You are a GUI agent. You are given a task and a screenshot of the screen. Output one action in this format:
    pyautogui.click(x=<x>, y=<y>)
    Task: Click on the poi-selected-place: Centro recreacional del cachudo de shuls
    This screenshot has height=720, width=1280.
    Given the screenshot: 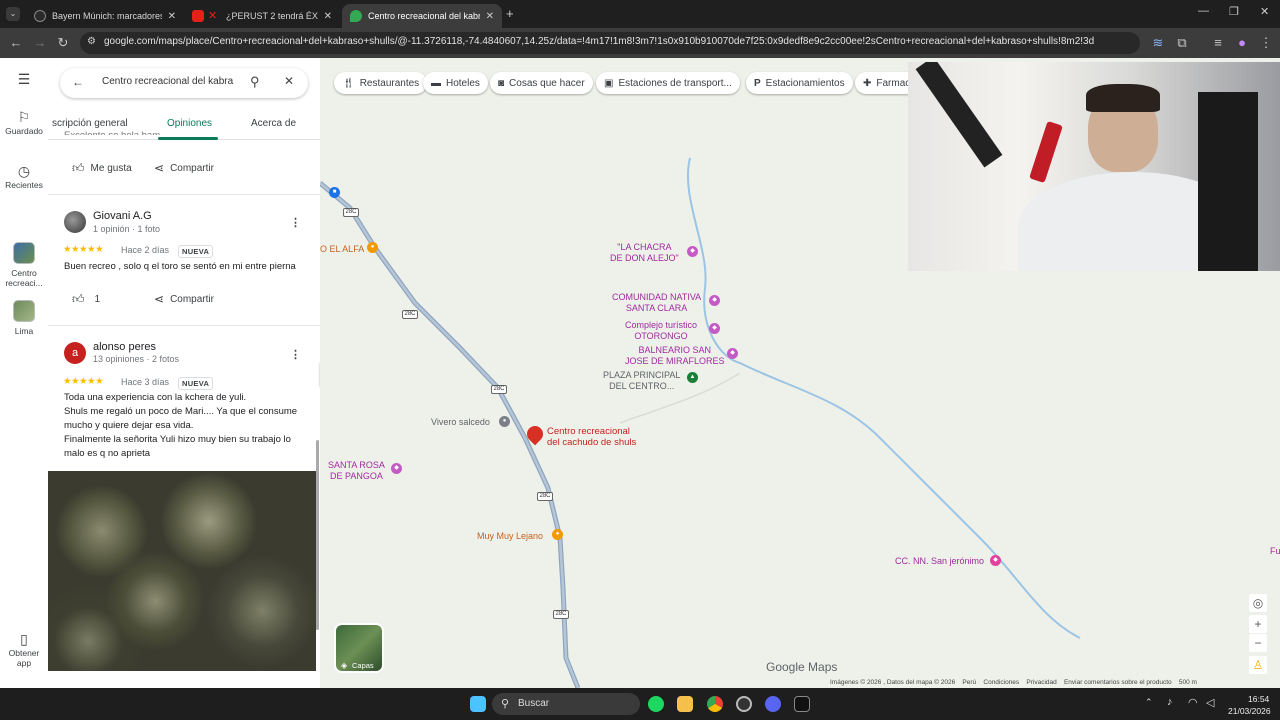 What is the action you would take?
    pyautogui.click(x=591, y=437)
    